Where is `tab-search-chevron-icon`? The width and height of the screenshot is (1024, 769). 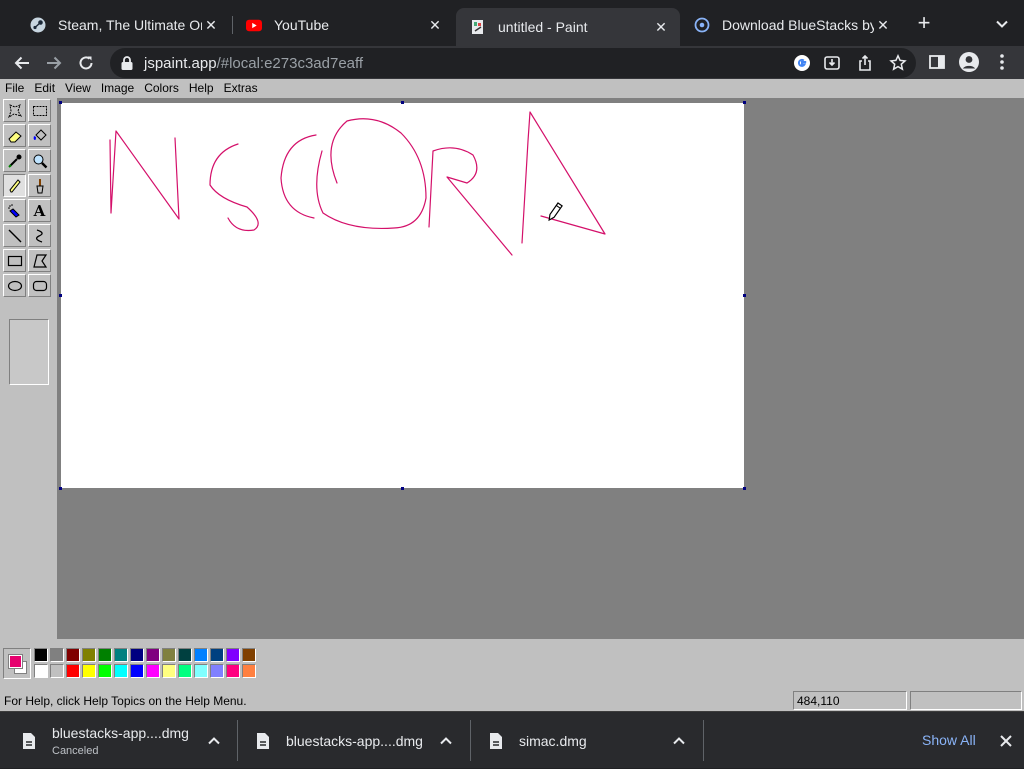
tab-search-chevron-icon is located at coordinates (1002, 24).